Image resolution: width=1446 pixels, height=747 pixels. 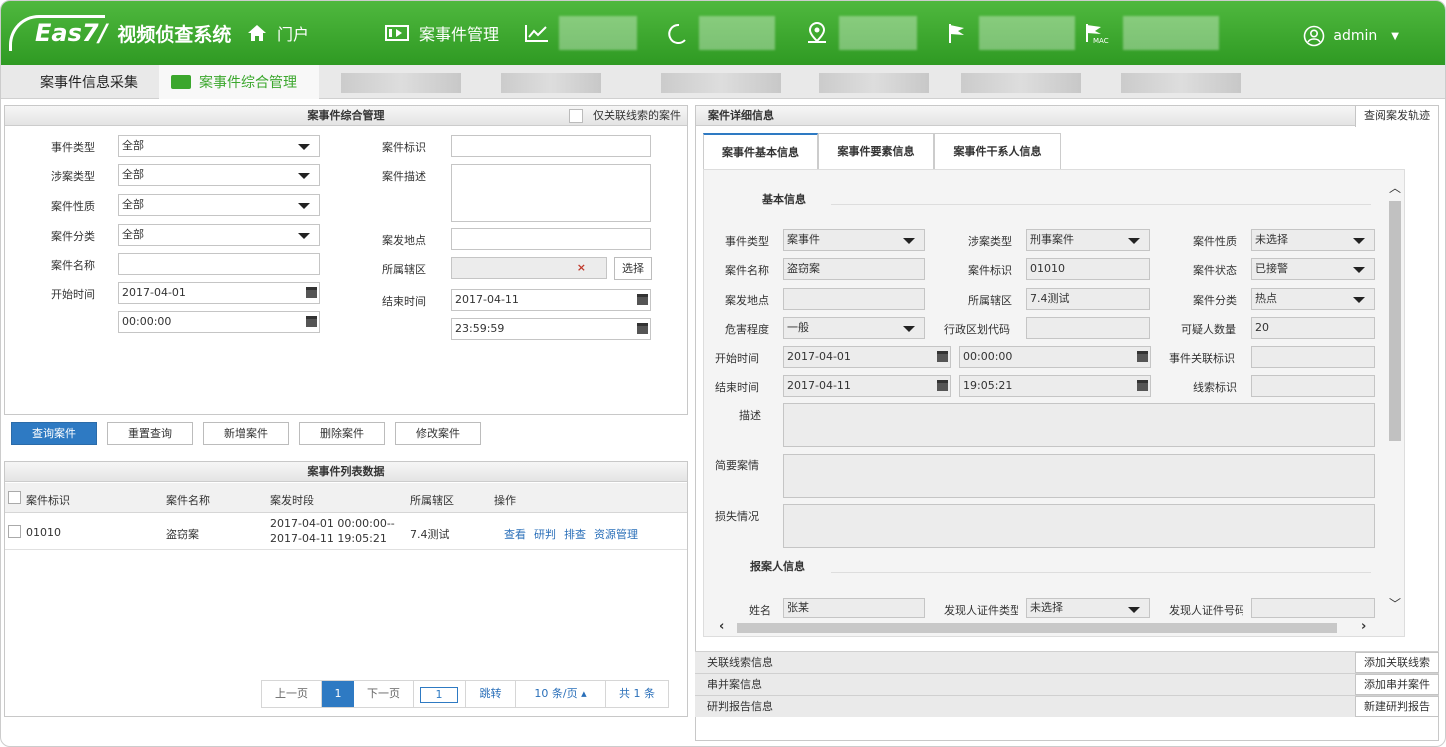 What do you see at coordinates (1055, 386) in the screenshot?
I see `d-end-clock-input: 19:05:21` at bounding box center [1055, 386].